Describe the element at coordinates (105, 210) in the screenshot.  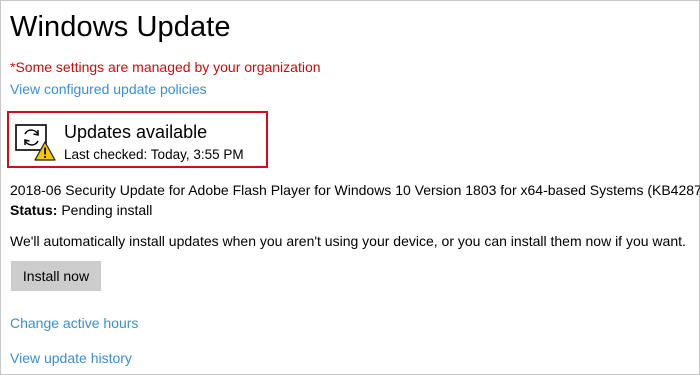
I see `status-value: Pending install` at that location.